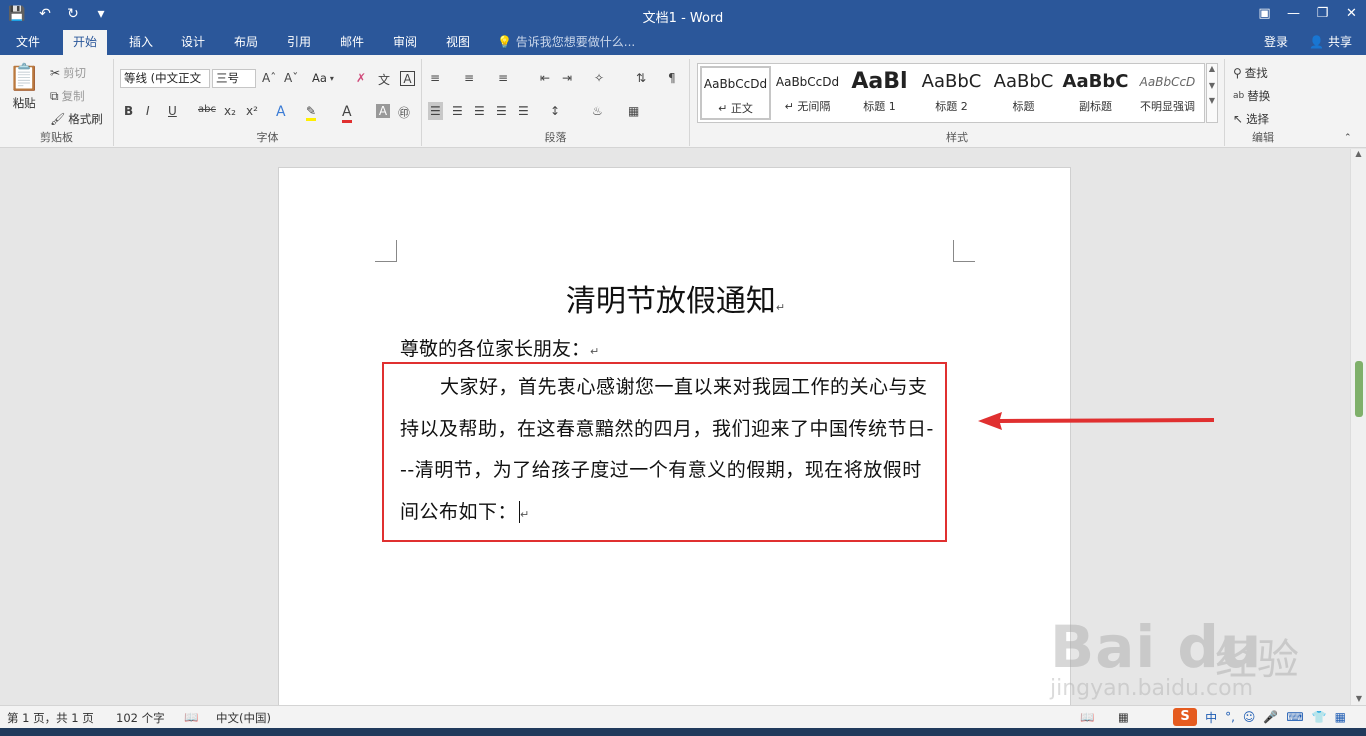 Image resolution: width=1366 pixels, height=736 pixels. What do you see at coordinates (1096, 421) in the screenshot?
I see `annotation-arrow-icon` at bounding box center [1096, 421].